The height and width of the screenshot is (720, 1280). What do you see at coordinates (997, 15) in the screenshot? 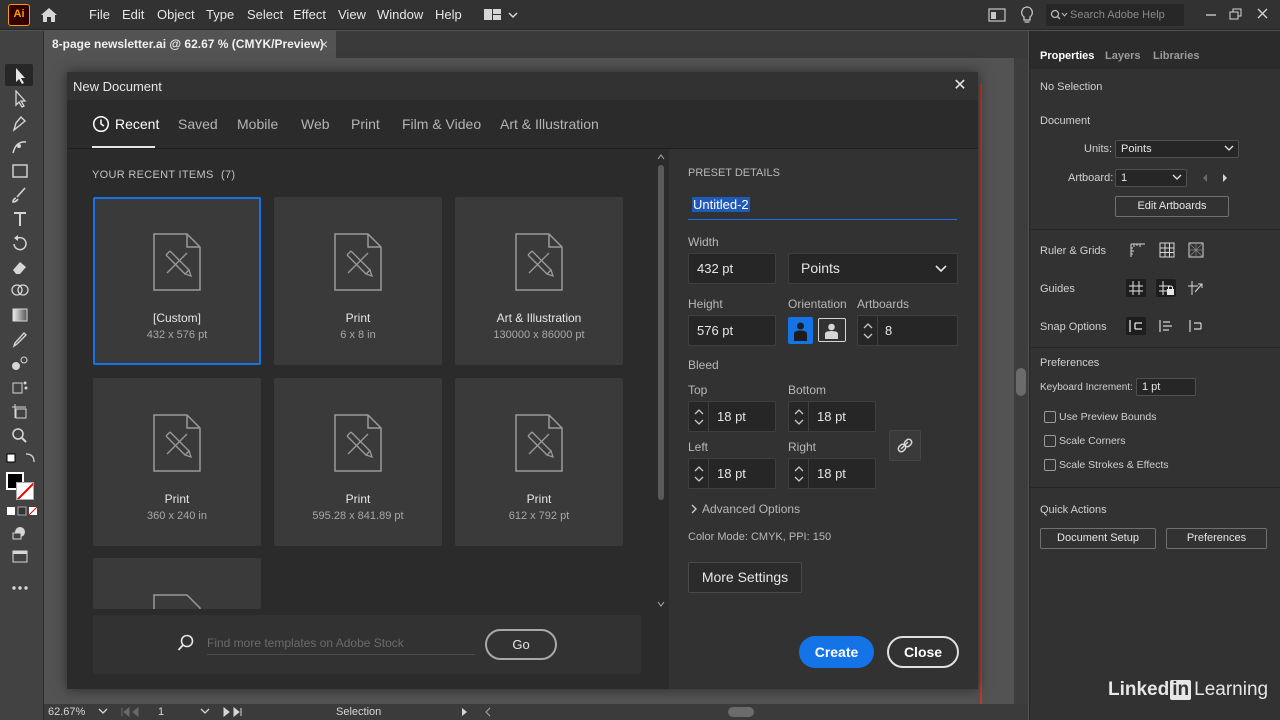
I see `arrange-documents-icon` at bounding box center [997, 15].